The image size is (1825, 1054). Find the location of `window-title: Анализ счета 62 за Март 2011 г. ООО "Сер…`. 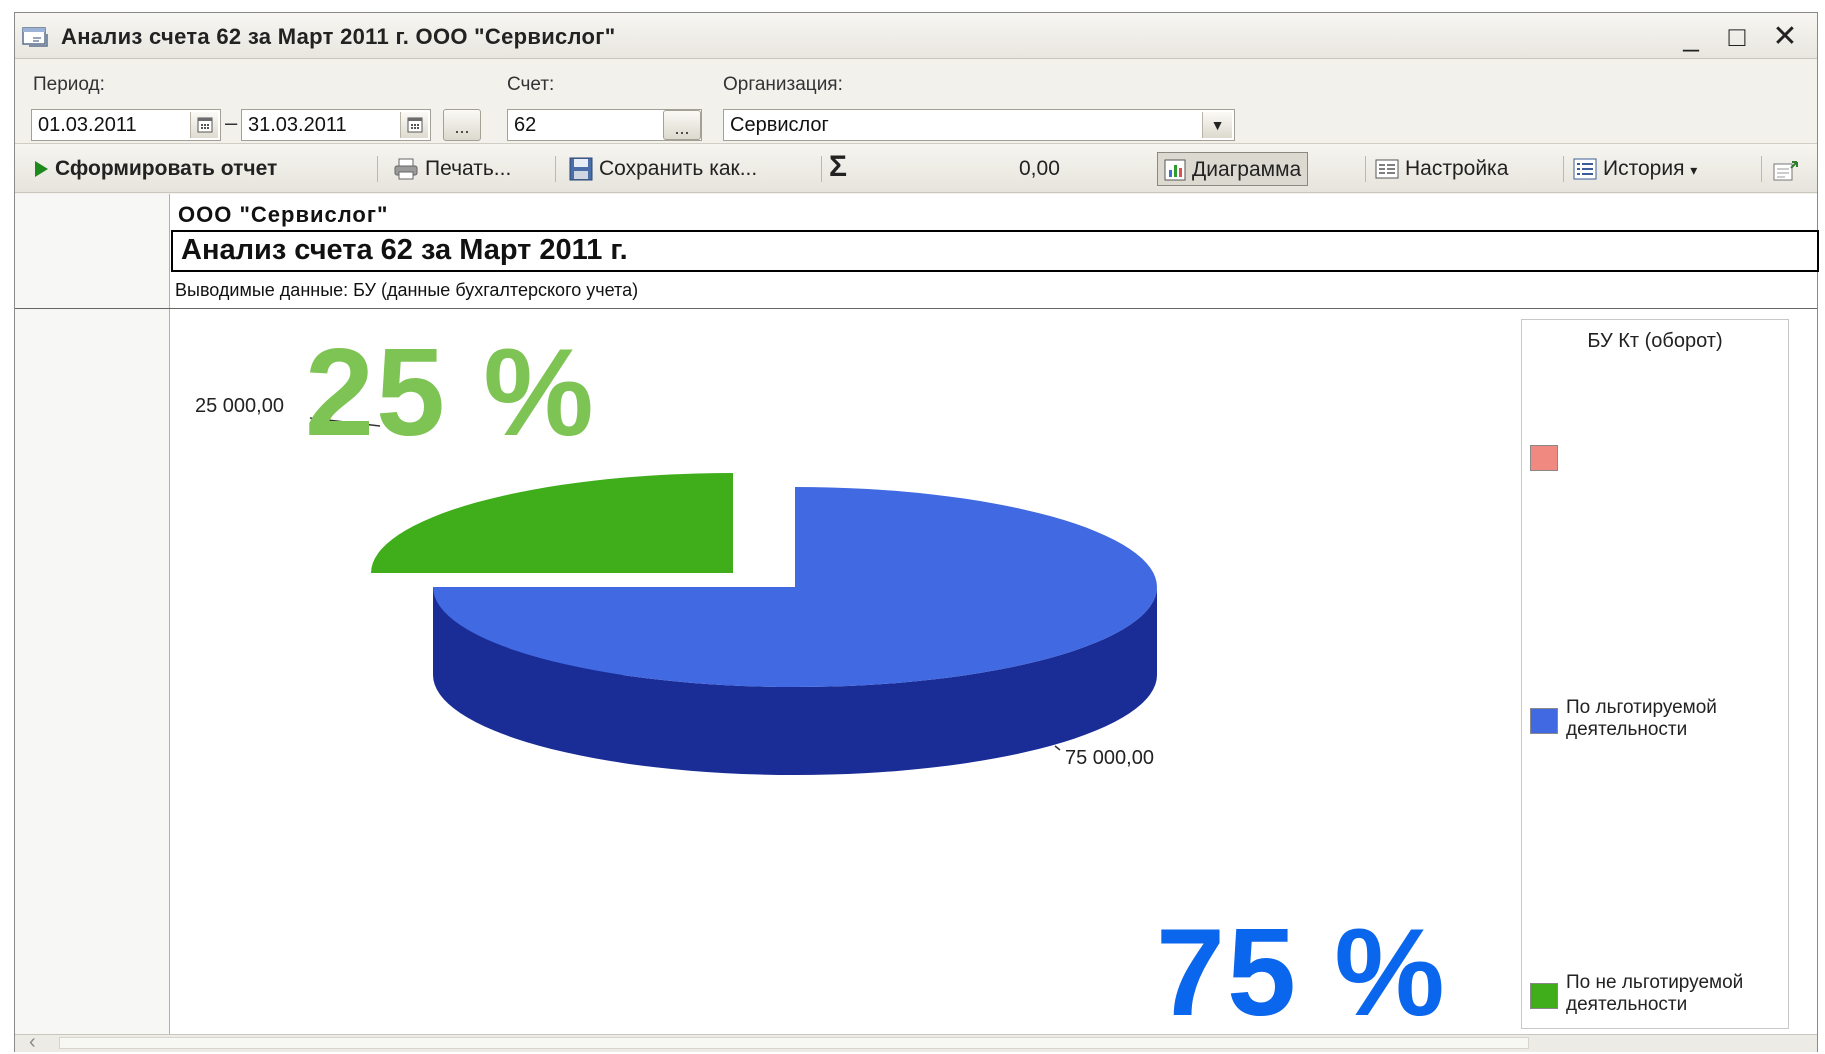

window-title: Анализ счета 62 за Март 2011 г. ООО "Сер… is located at coordinates (338, 36).